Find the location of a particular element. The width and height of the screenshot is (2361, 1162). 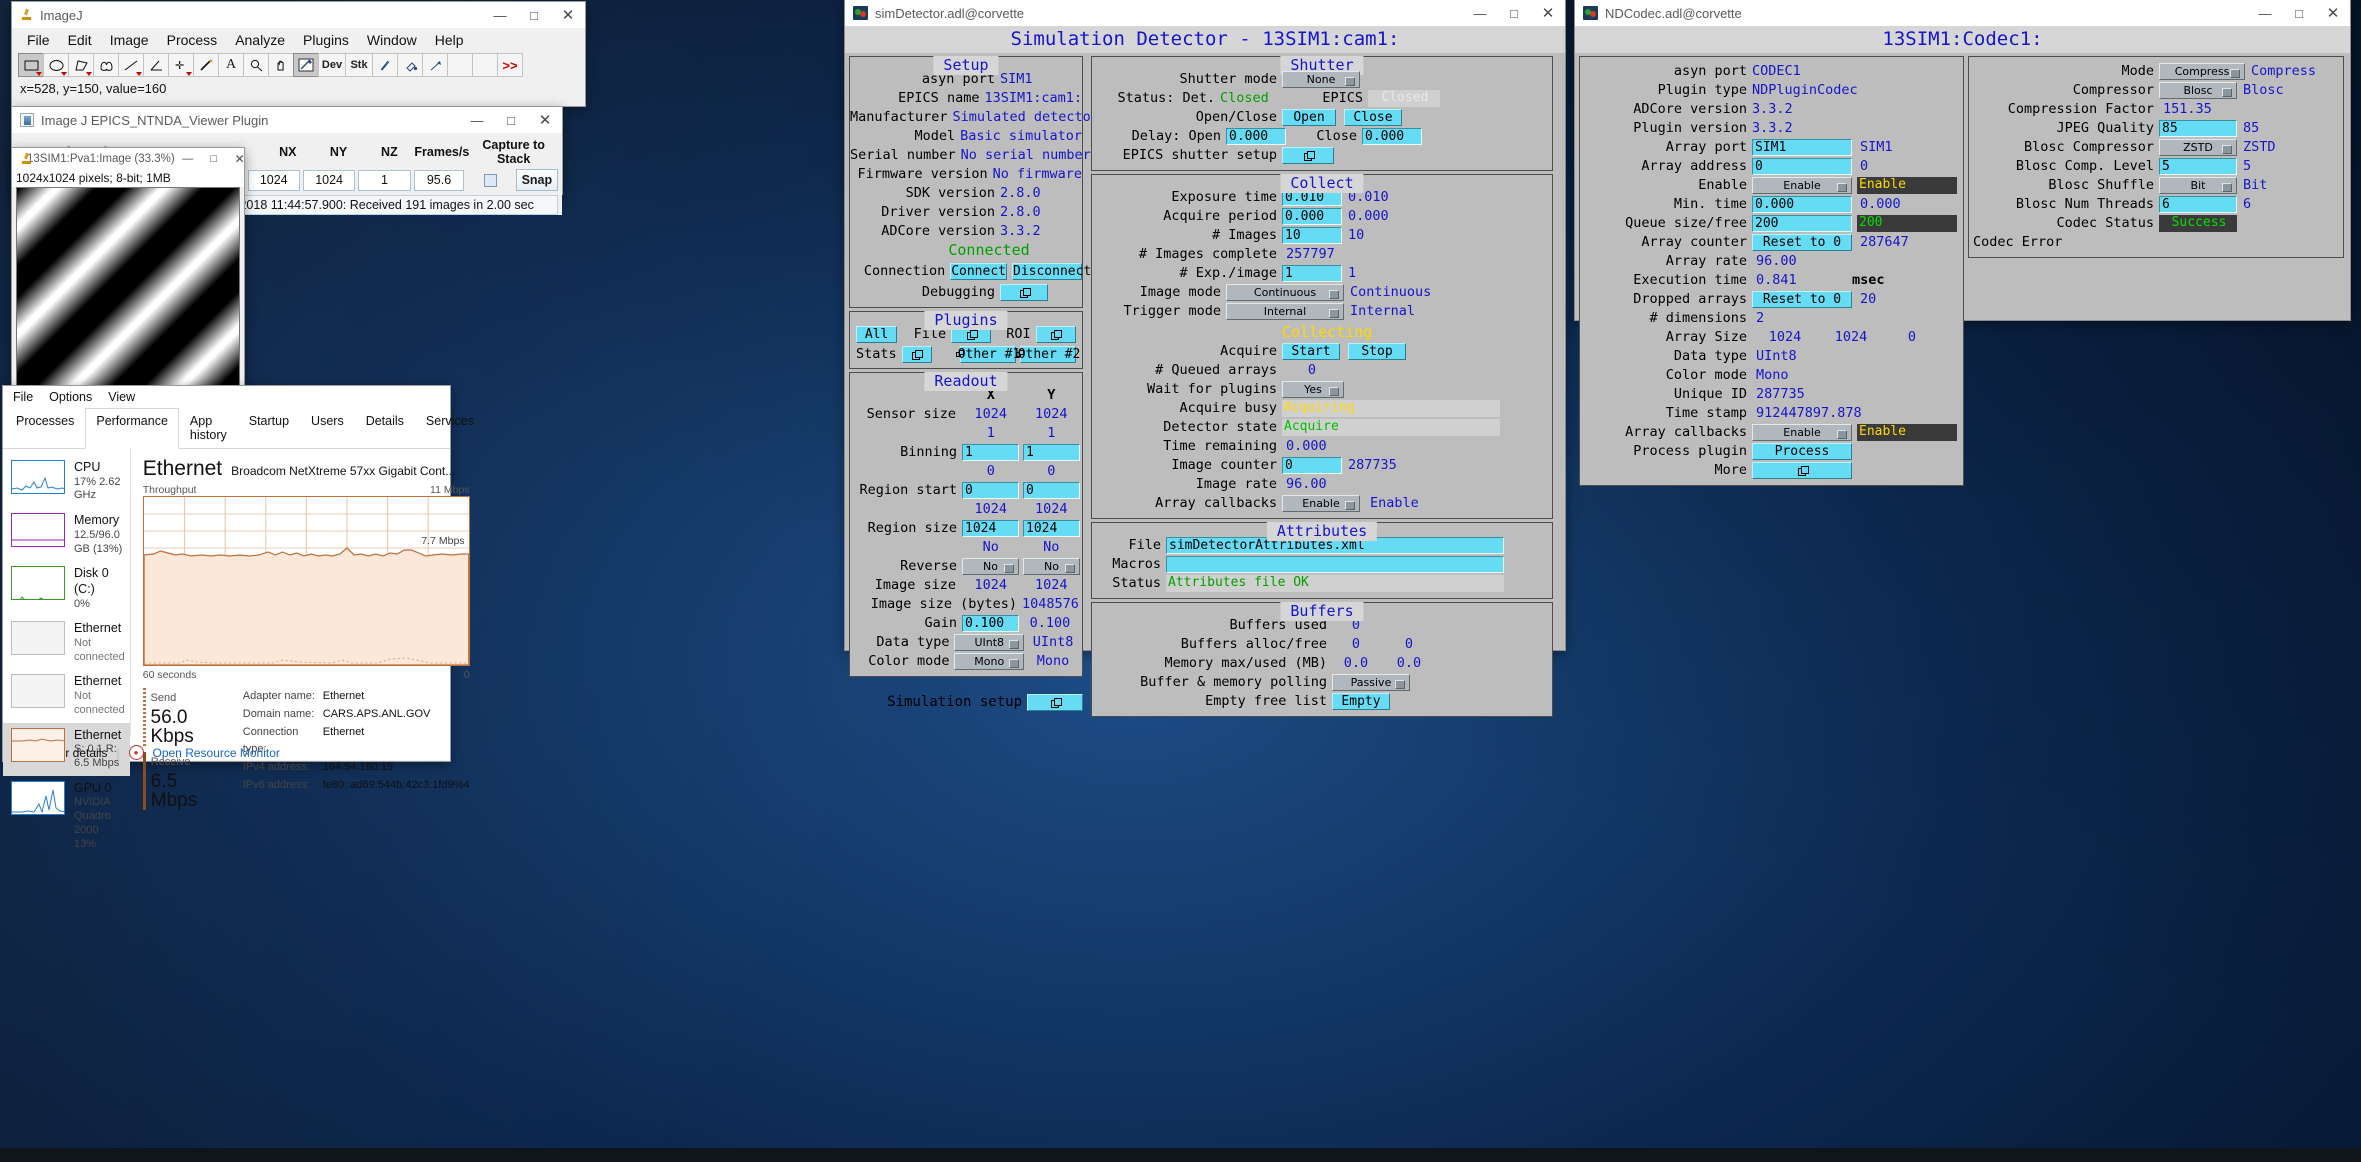

point-tool-icon: ✛ is located at coordinates (181, 65).